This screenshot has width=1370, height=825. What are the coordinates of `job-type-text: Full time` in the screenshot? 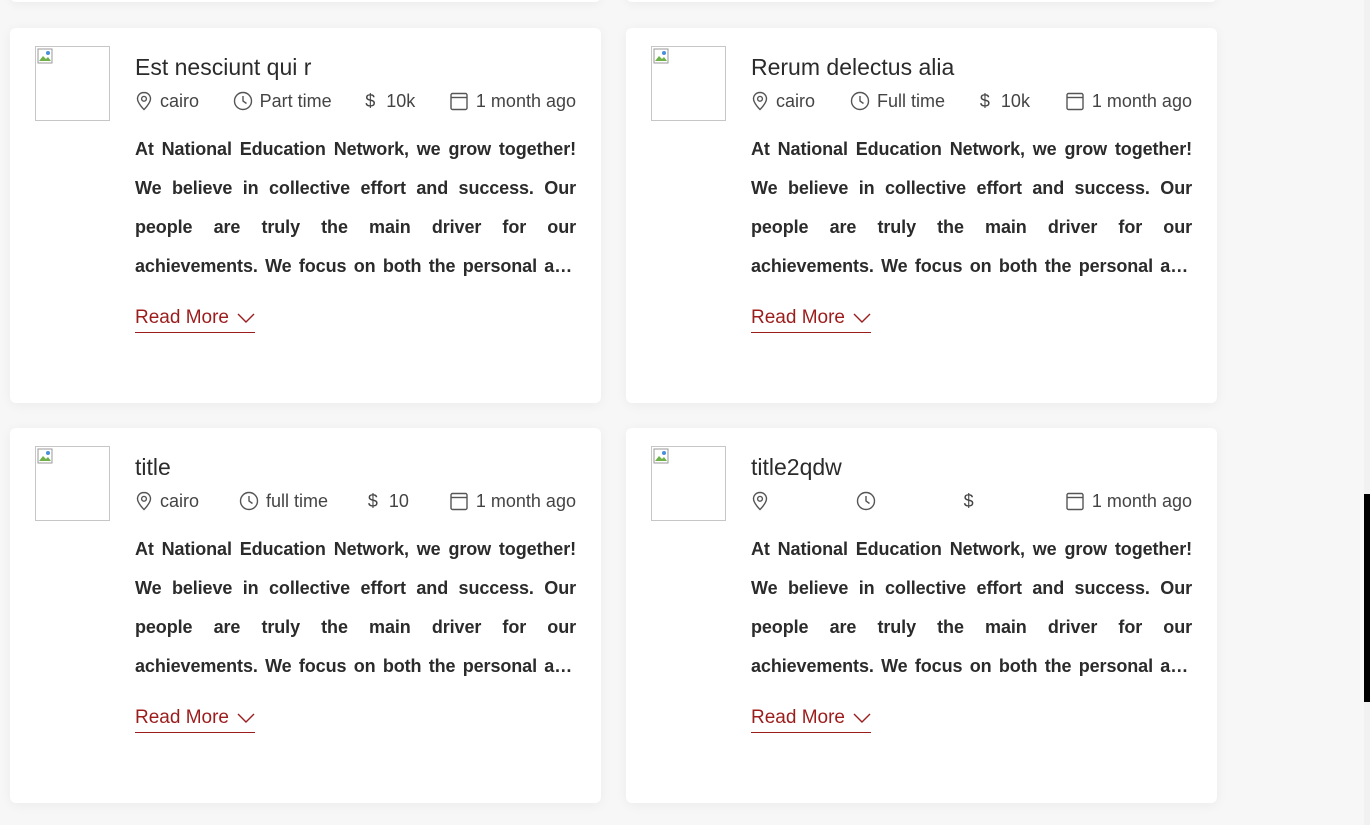 It's located at (910, 100).